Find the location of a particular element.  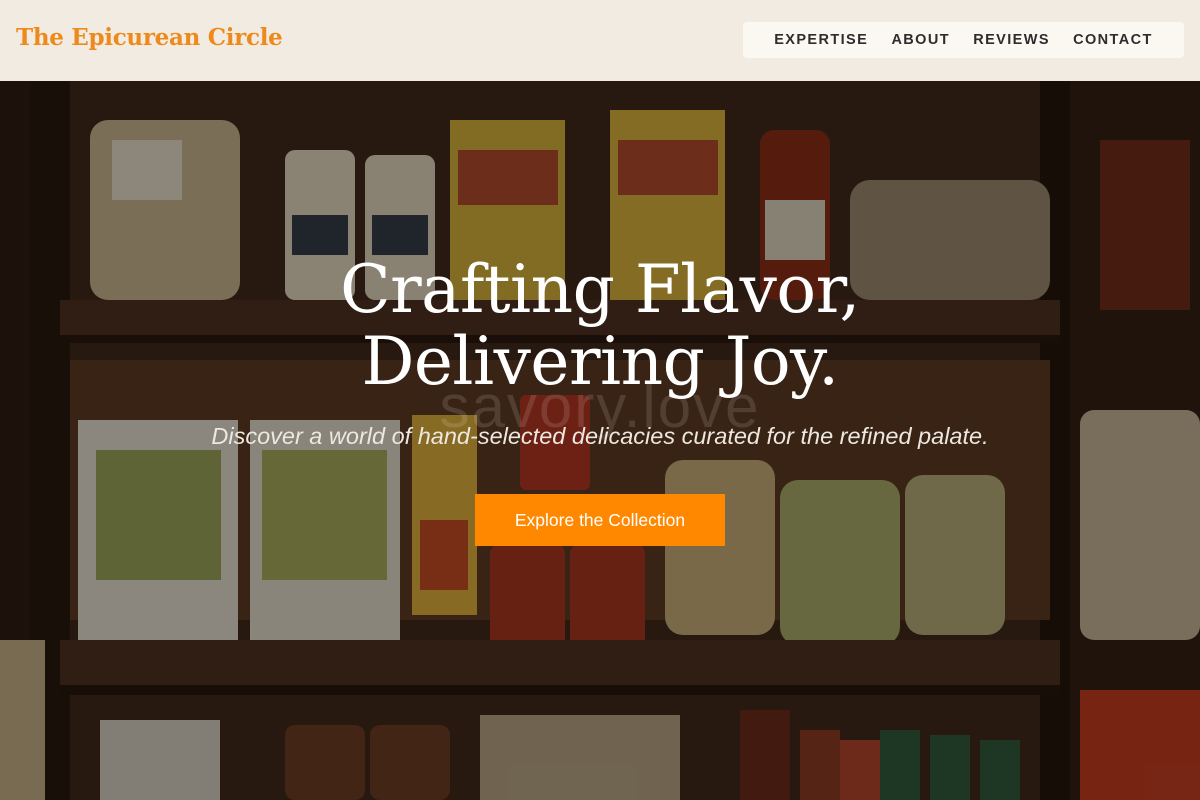

explore-collection-button: Explore the Collection is located at coordinates (600, 520).